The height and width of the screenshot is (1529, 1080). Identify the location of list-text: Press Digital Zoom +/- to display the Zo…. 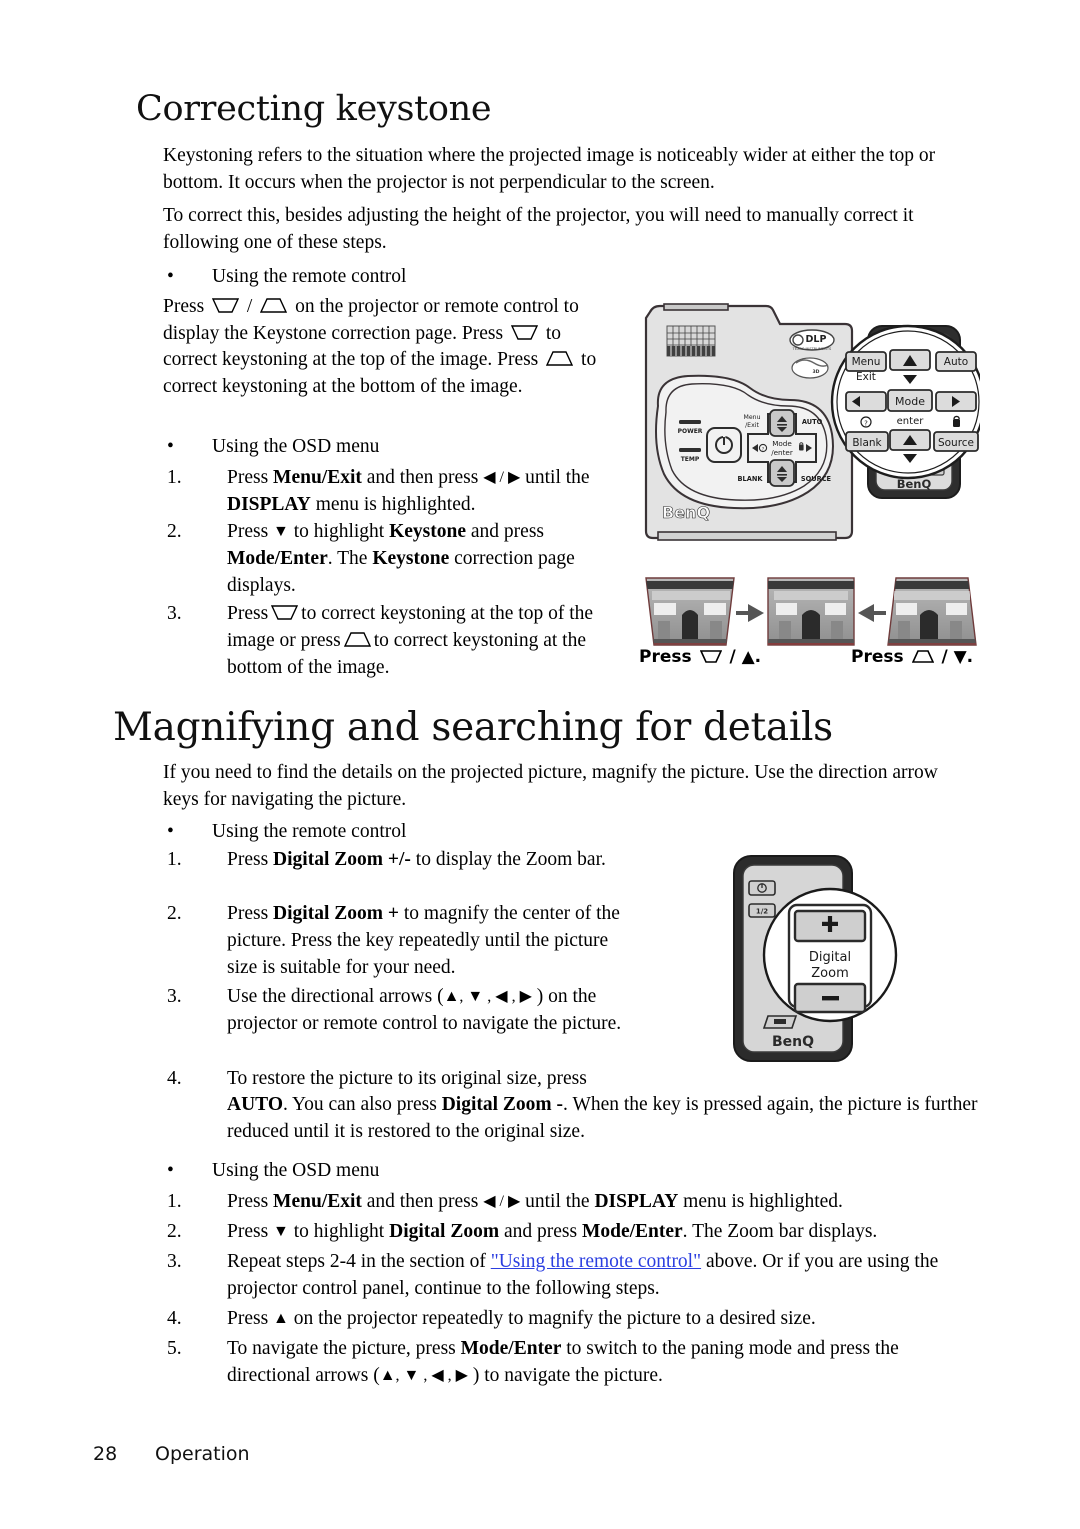
(416, 859).